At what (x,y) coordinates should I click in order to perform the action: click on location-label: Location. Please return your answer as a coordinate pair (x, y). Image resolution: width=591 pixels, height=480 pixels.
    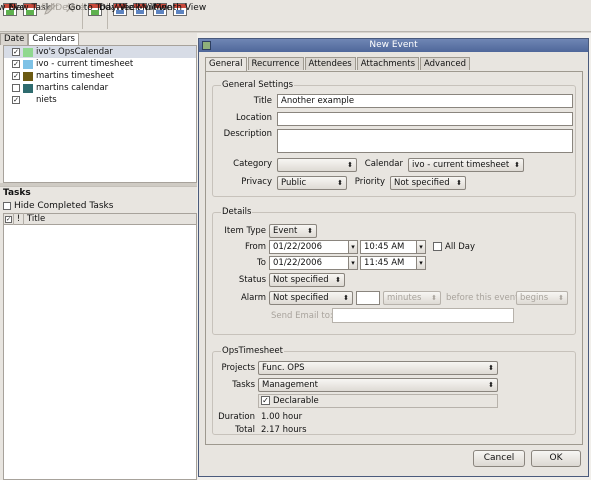
    Looking at the image, I should click on (254, 118).